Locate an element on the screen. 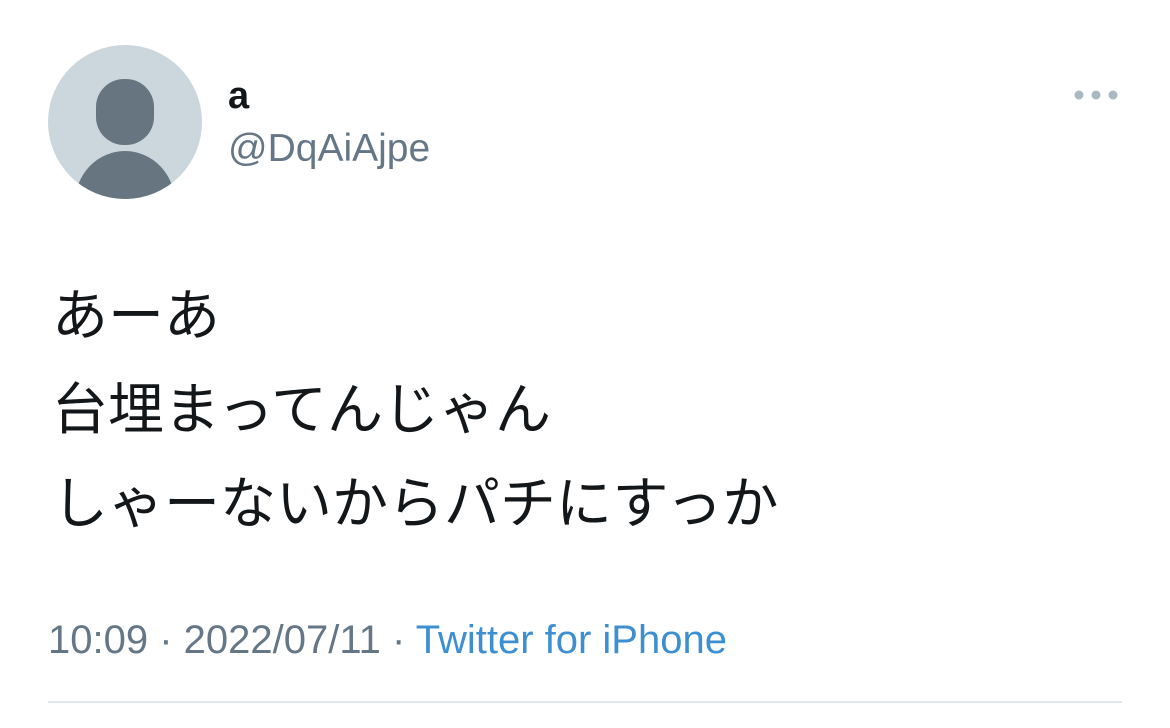  display-name: a is located at coordinates (238, 96).